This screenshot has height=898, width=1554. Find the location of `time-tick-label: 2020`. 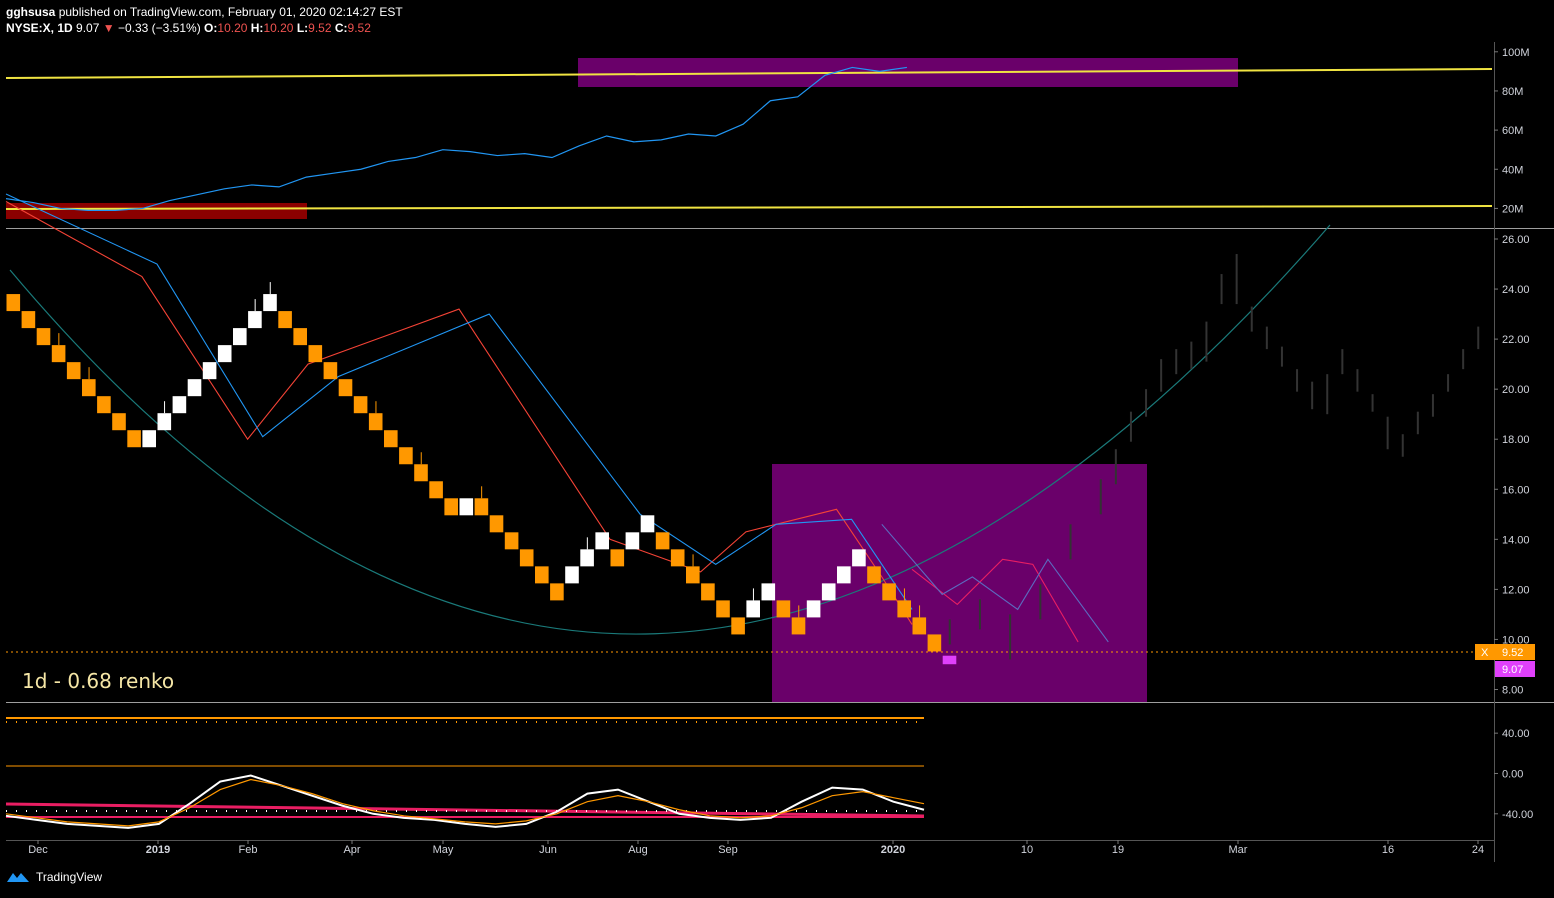

time-tick-label: 2020 is located at coordinates (893, 850).